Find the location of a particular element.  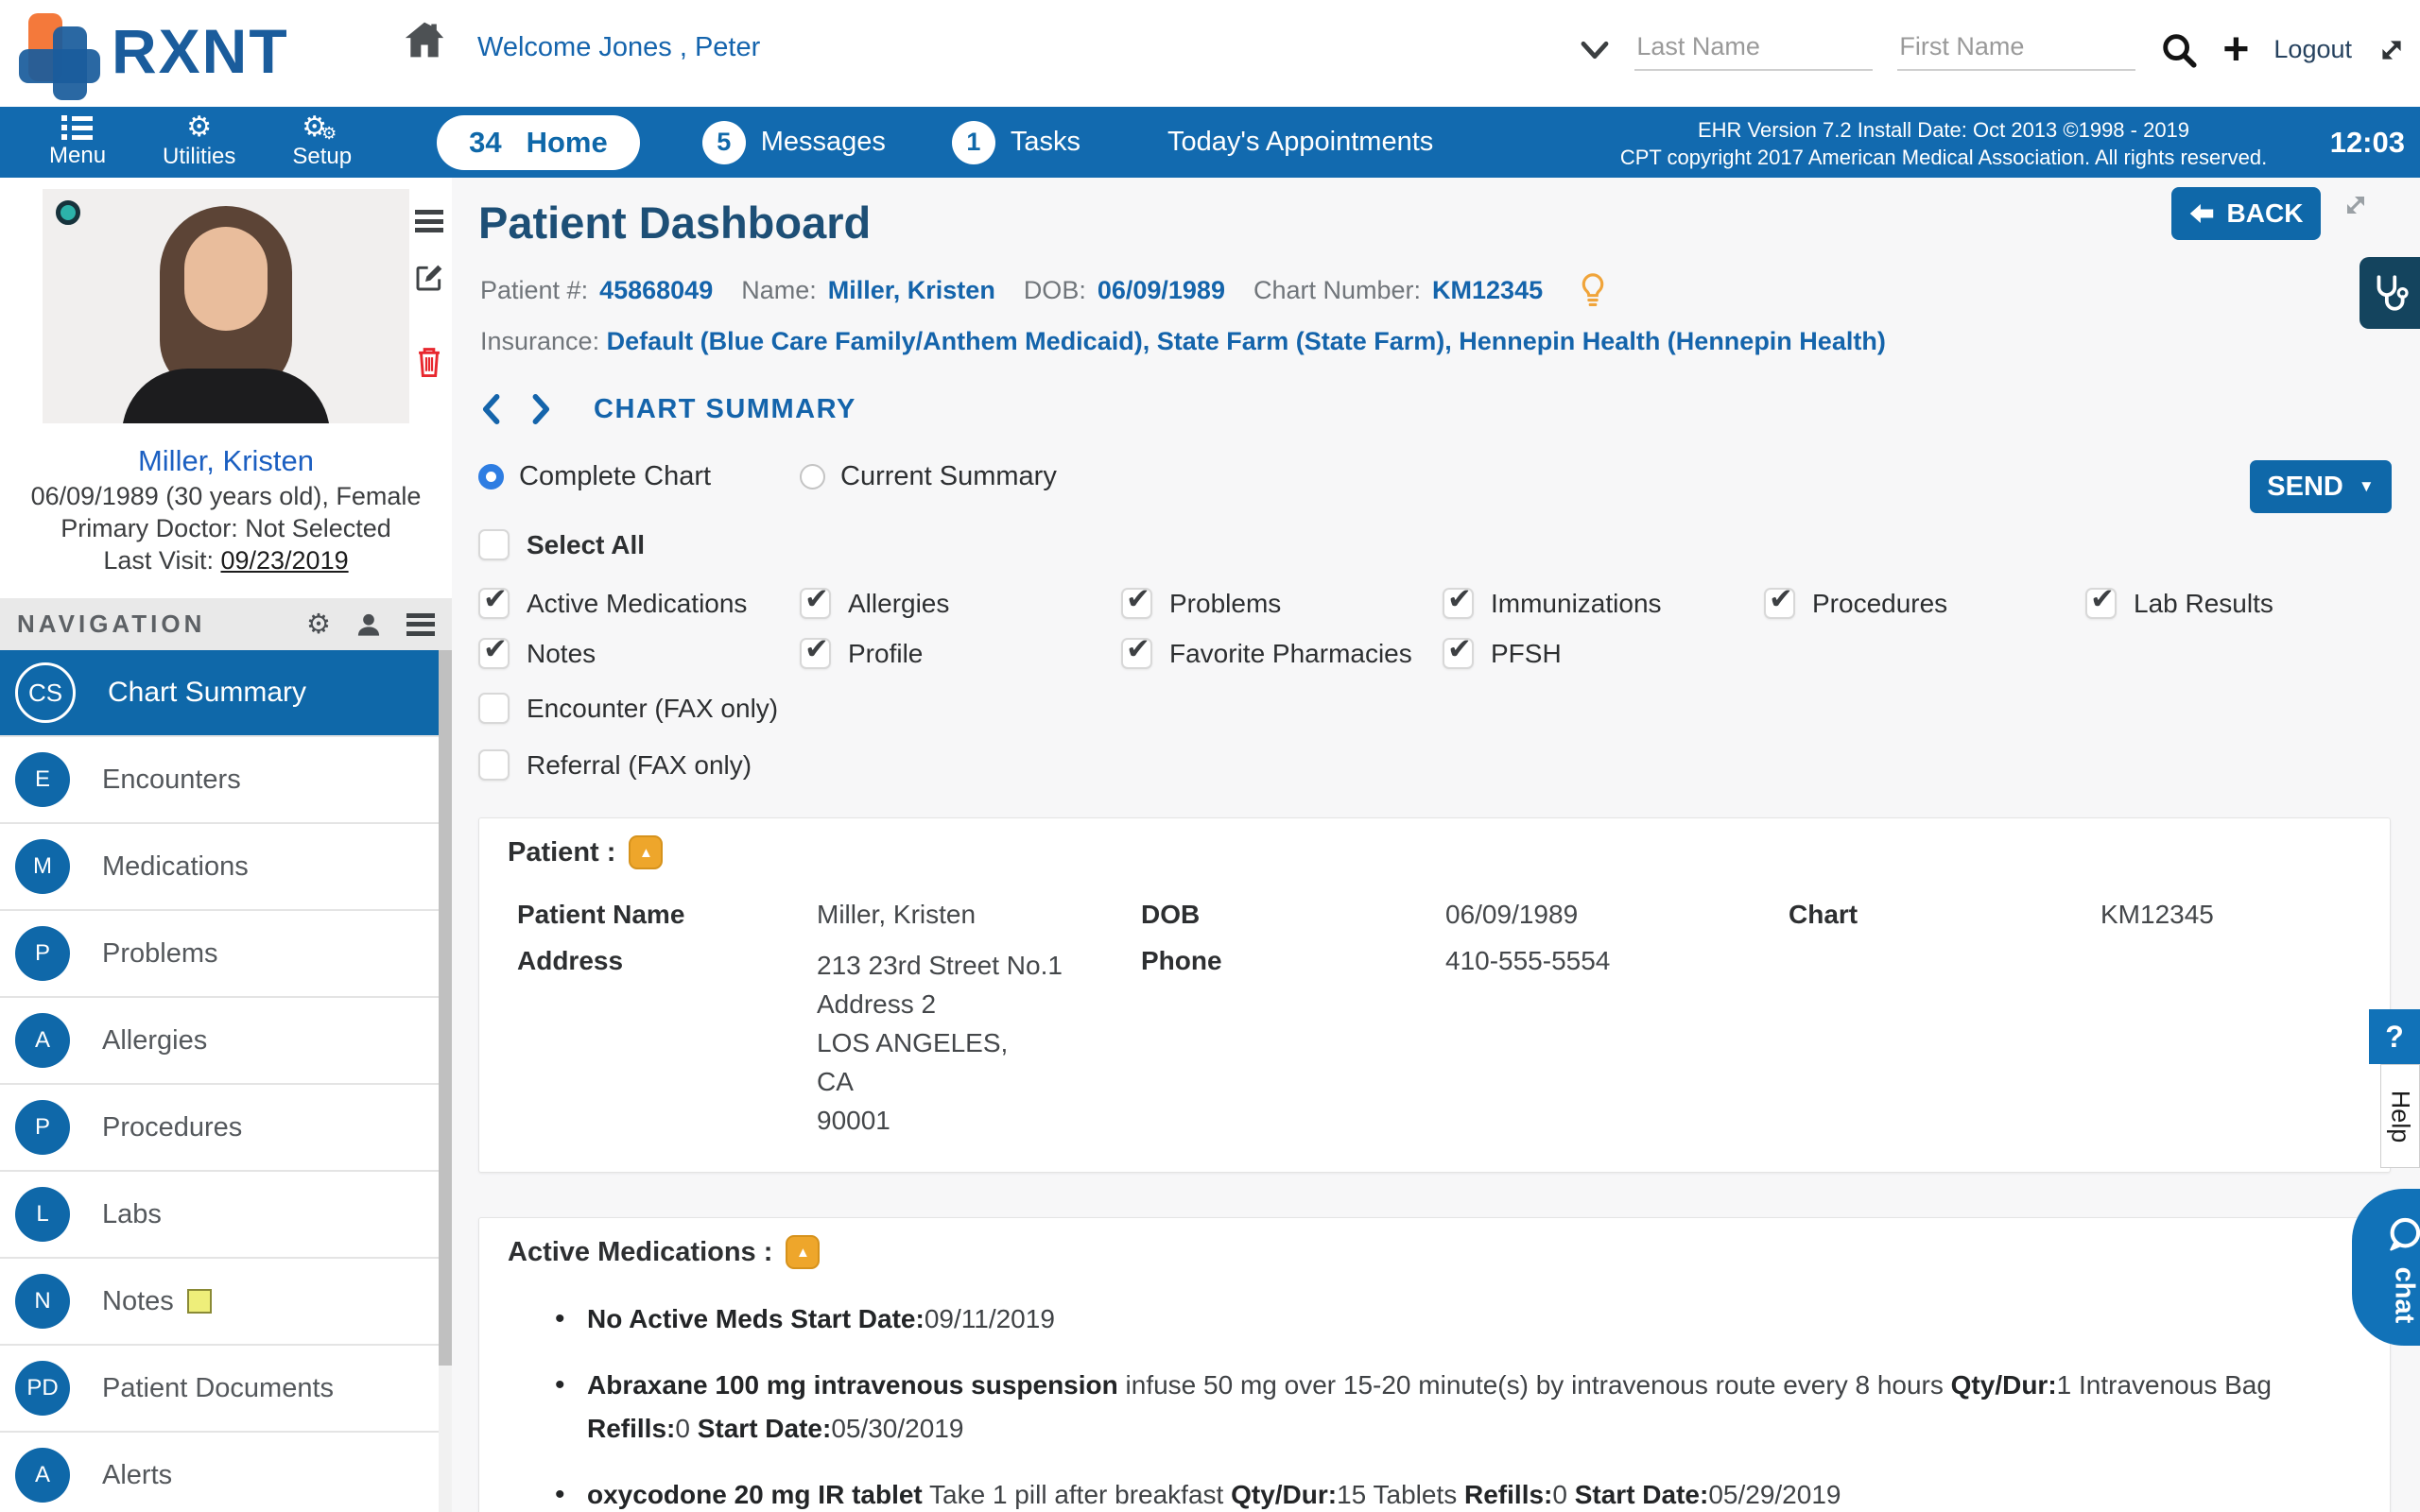

chevron-right-icon is located at coordinates (541, 409).